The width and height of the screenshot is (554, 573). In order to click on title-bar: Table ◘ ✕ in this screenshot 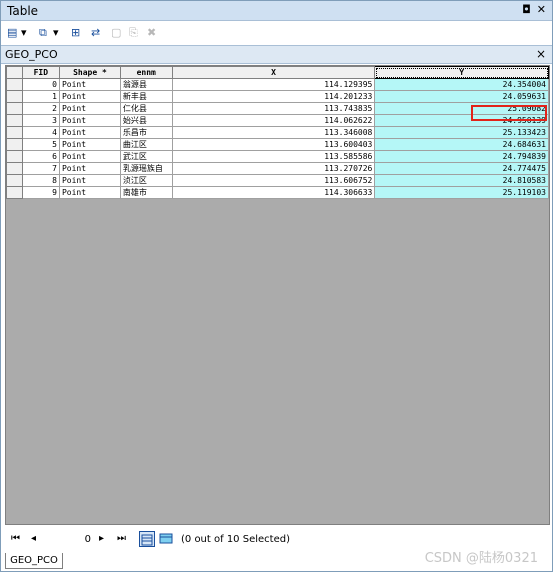, I will do `click(276, 11)`.